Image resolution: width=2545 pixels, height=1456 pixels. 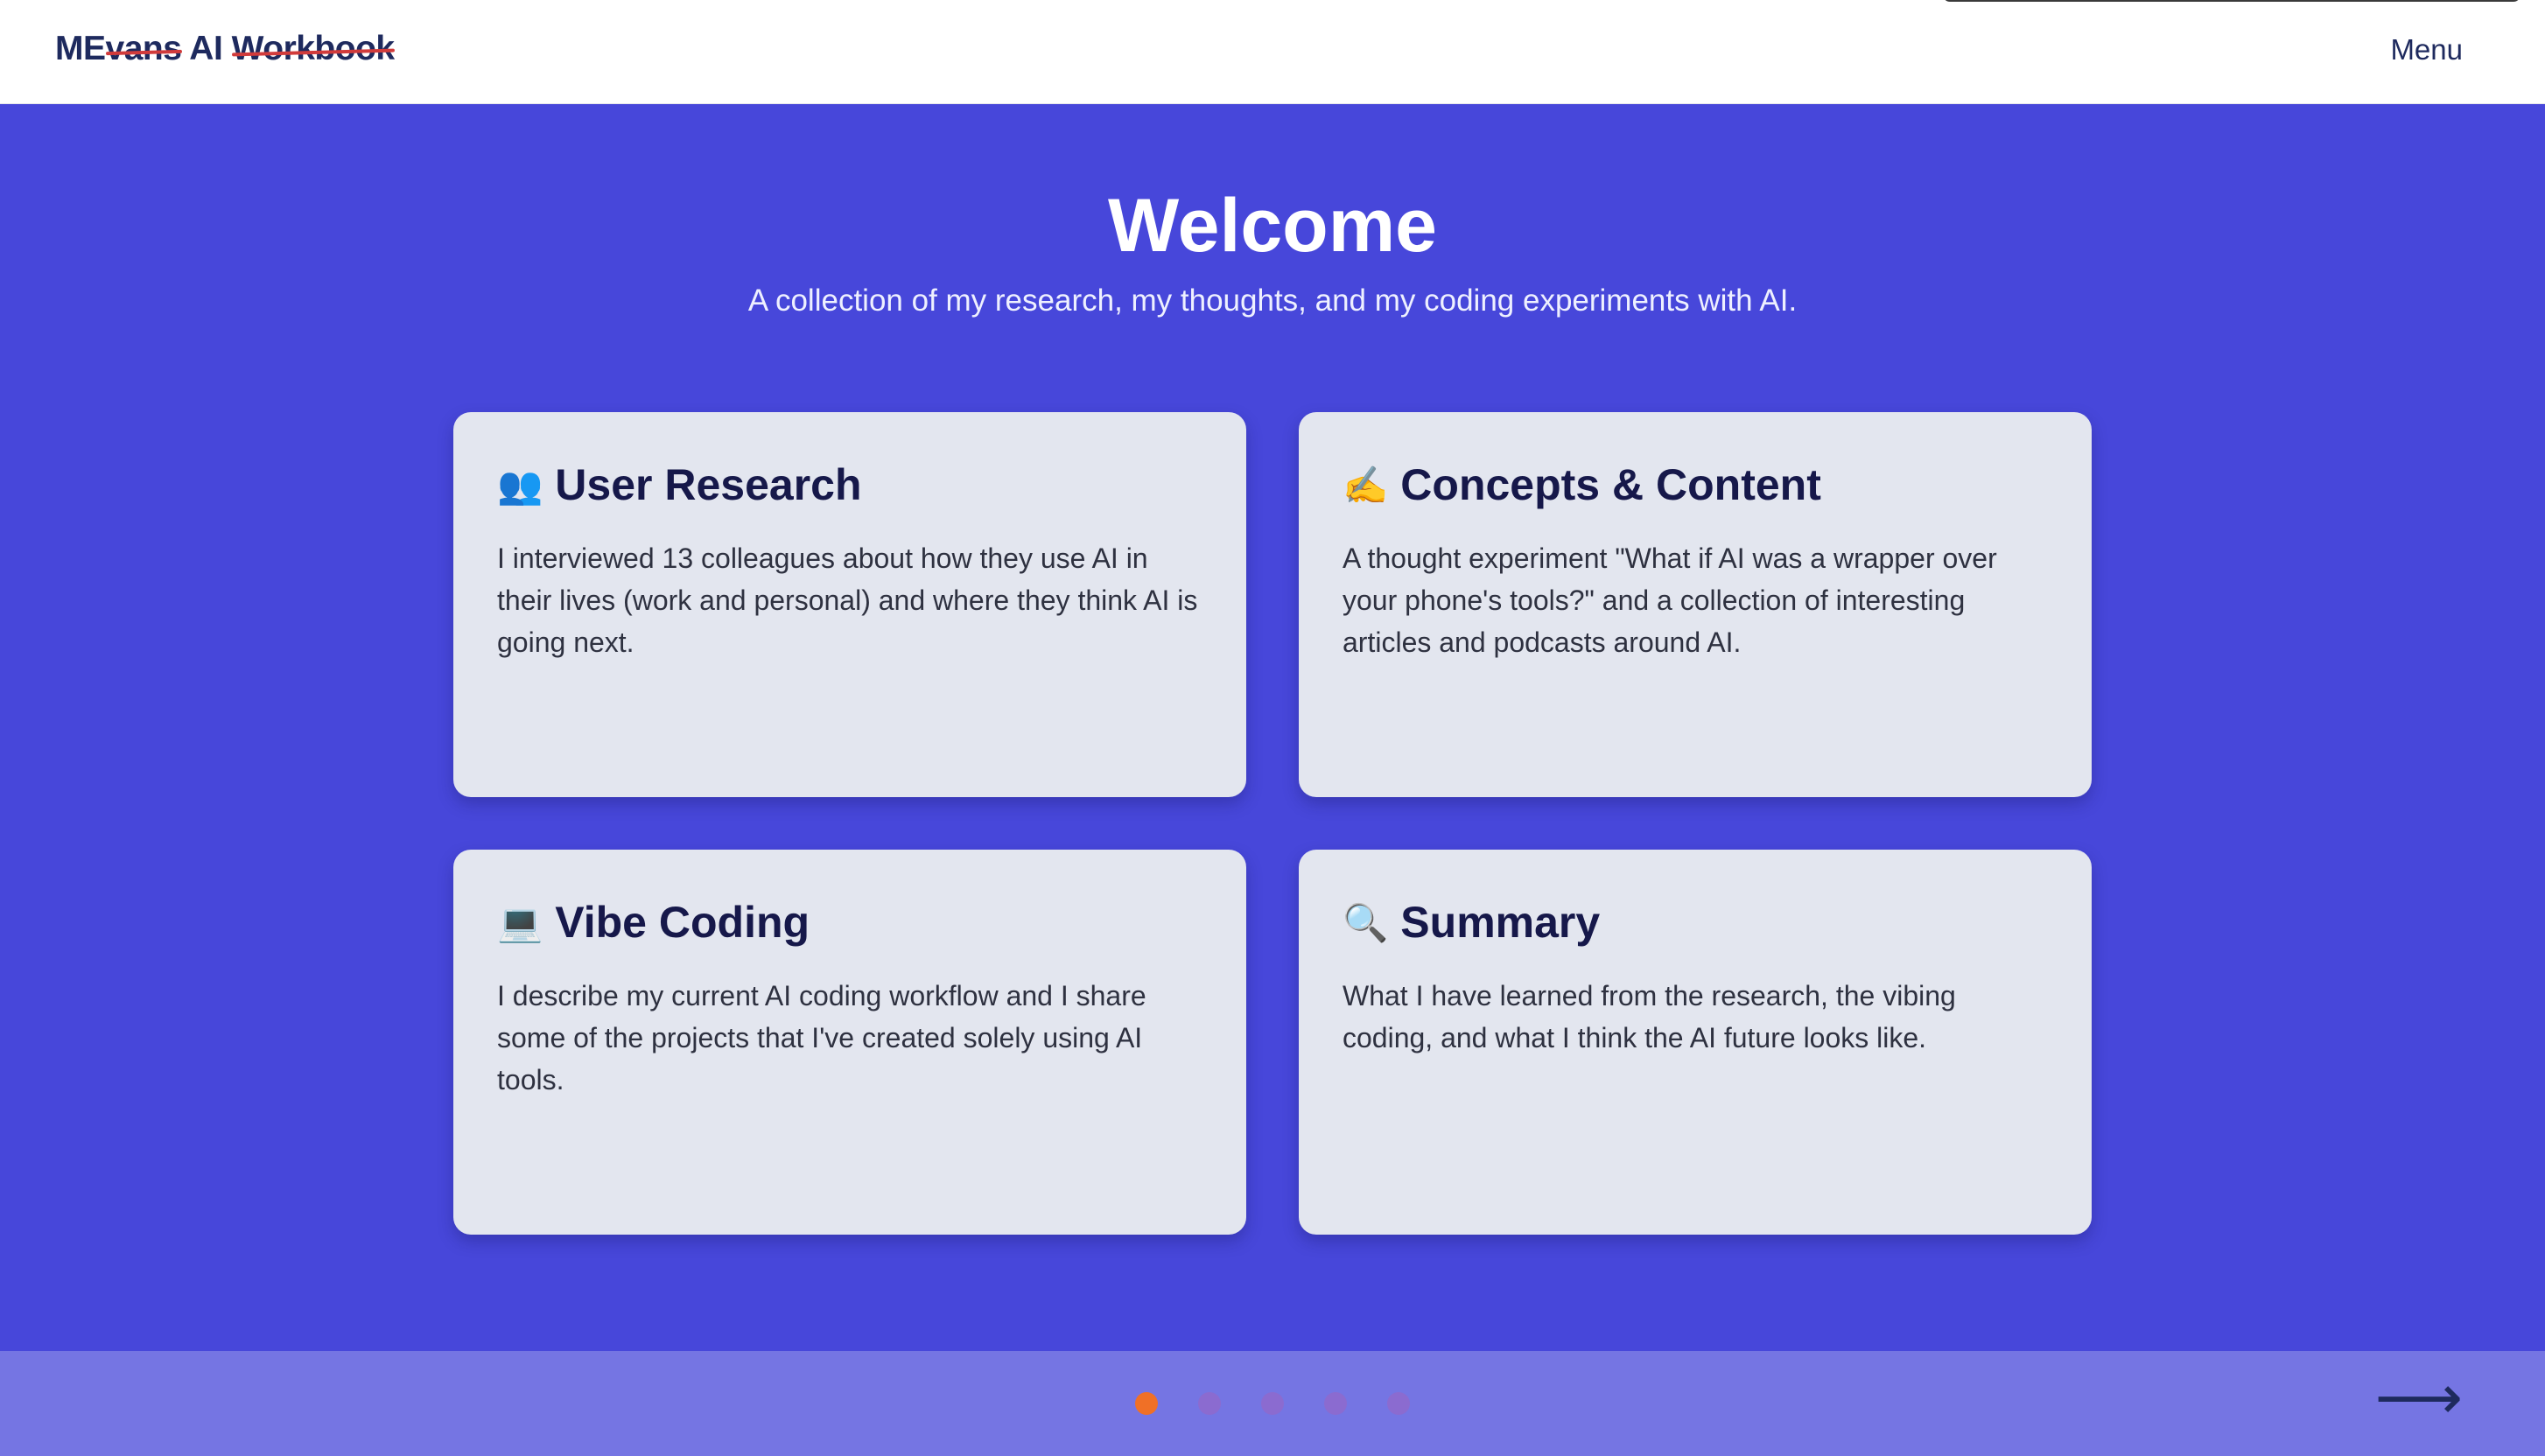 What do you see at coordinates (520, 485) in the screenshot?
I see `users-icon: 👥` at bounding box center [520, 485].